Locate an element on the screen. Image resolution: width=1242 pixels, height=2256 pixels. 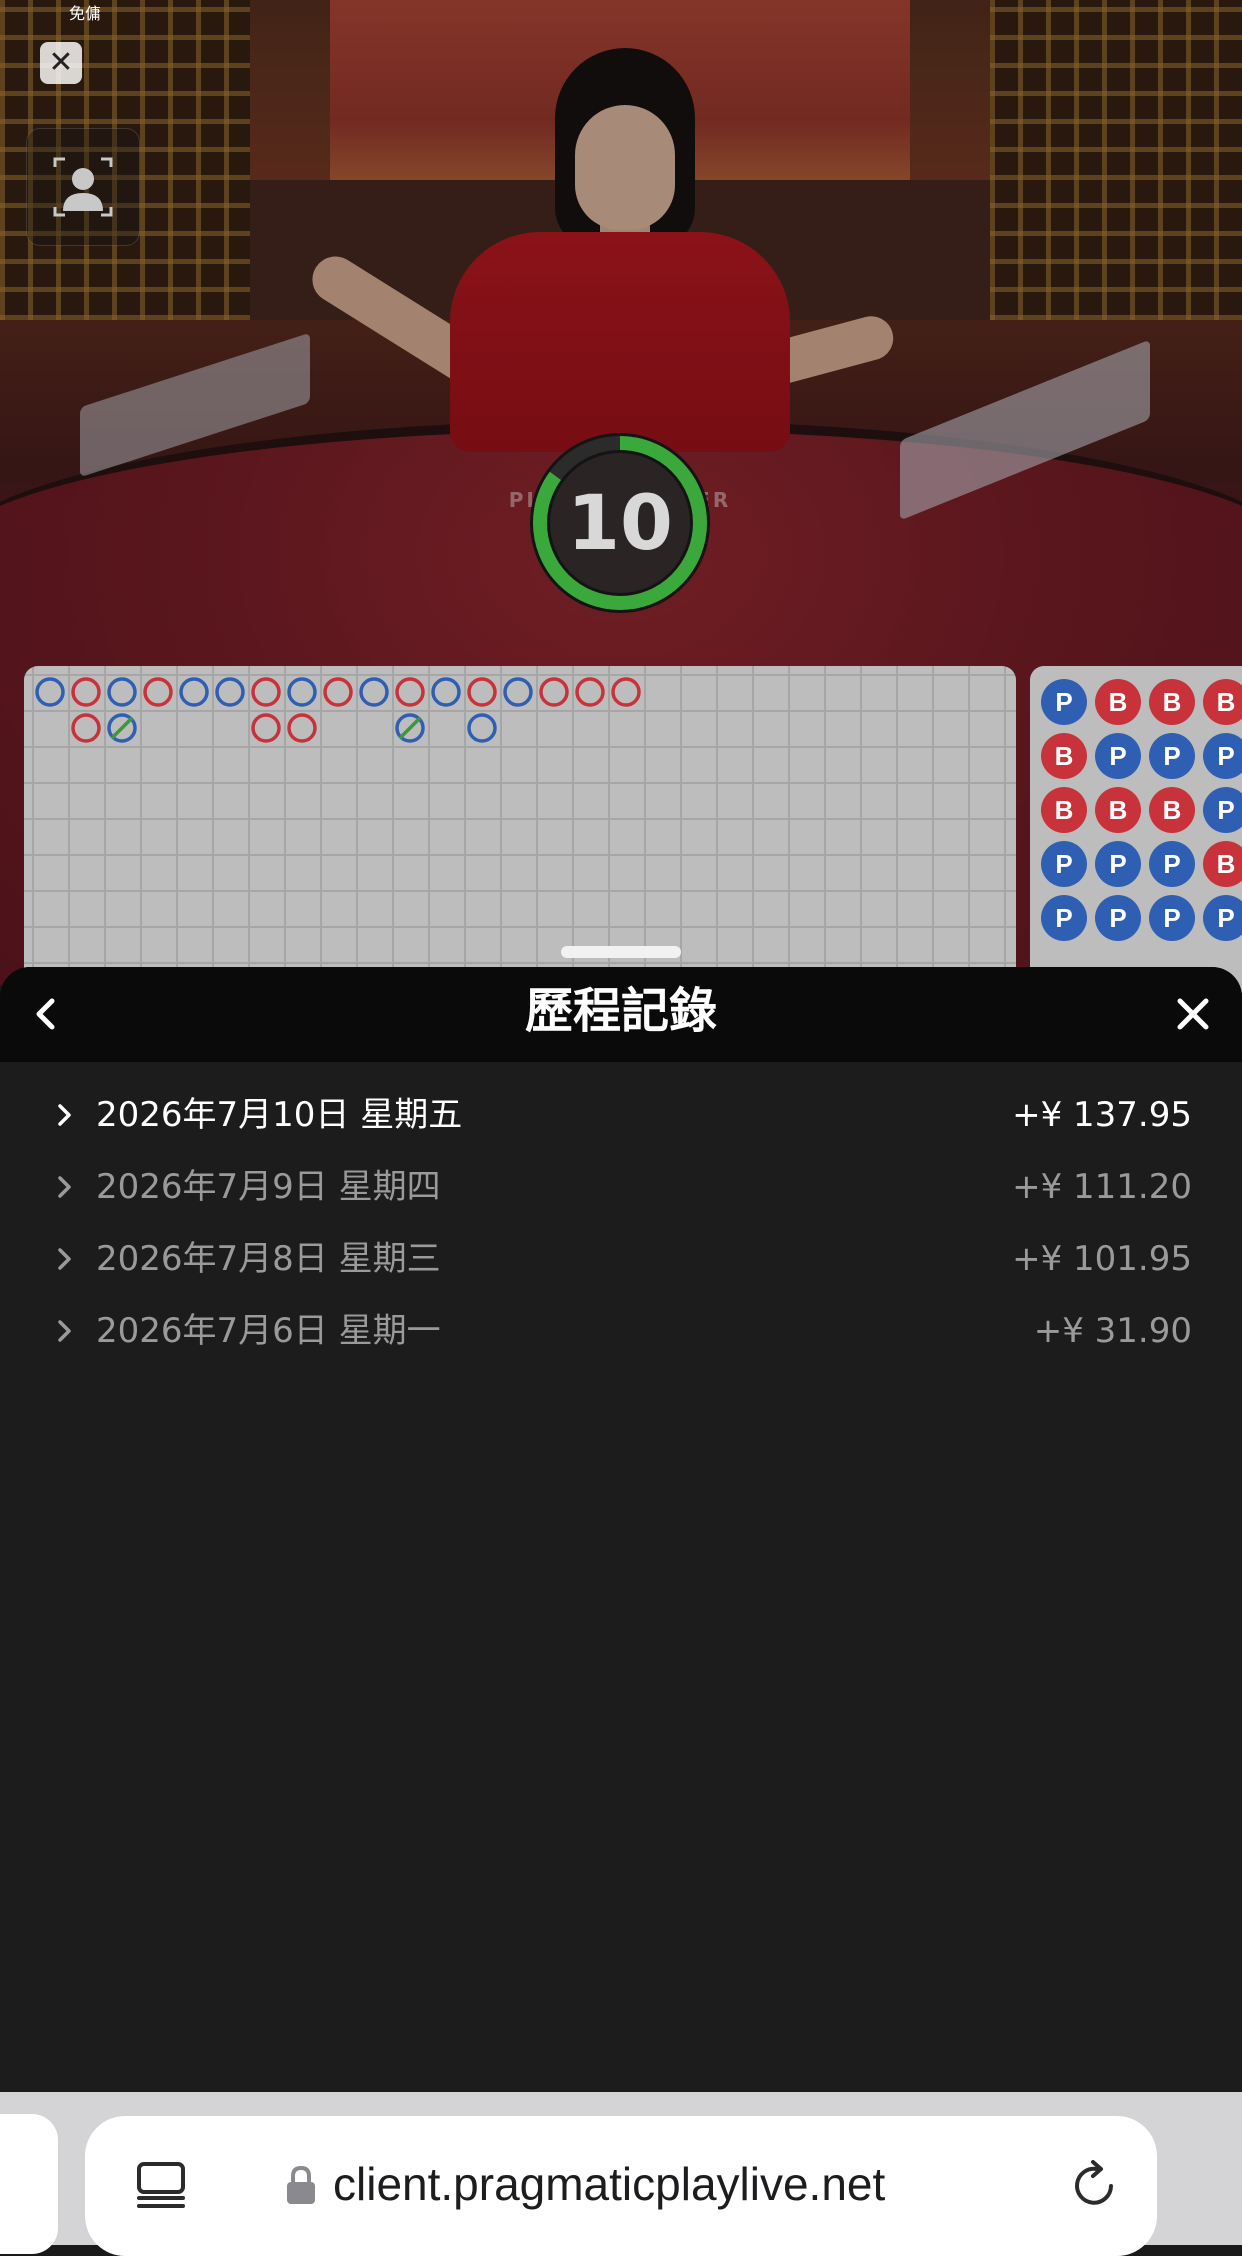
sheet-header: 歷程記錄 is located at coordinates (621, 1014).